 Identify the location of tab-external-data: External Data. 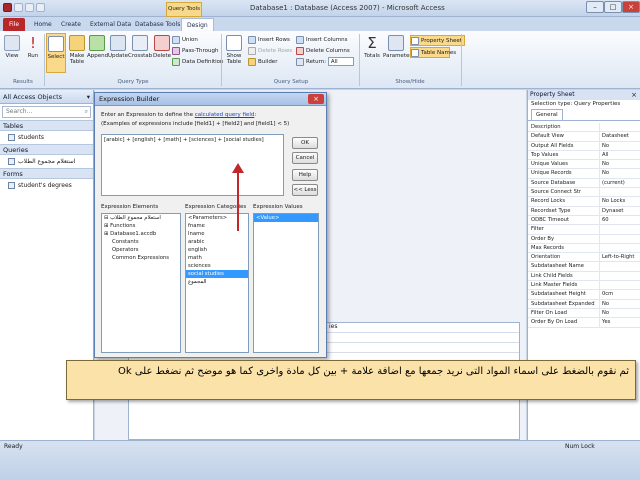
(110, 24).